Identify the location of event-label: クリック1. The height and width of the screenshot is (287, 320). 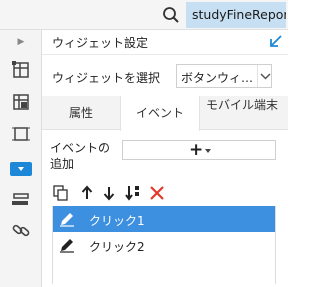
(117, 221).